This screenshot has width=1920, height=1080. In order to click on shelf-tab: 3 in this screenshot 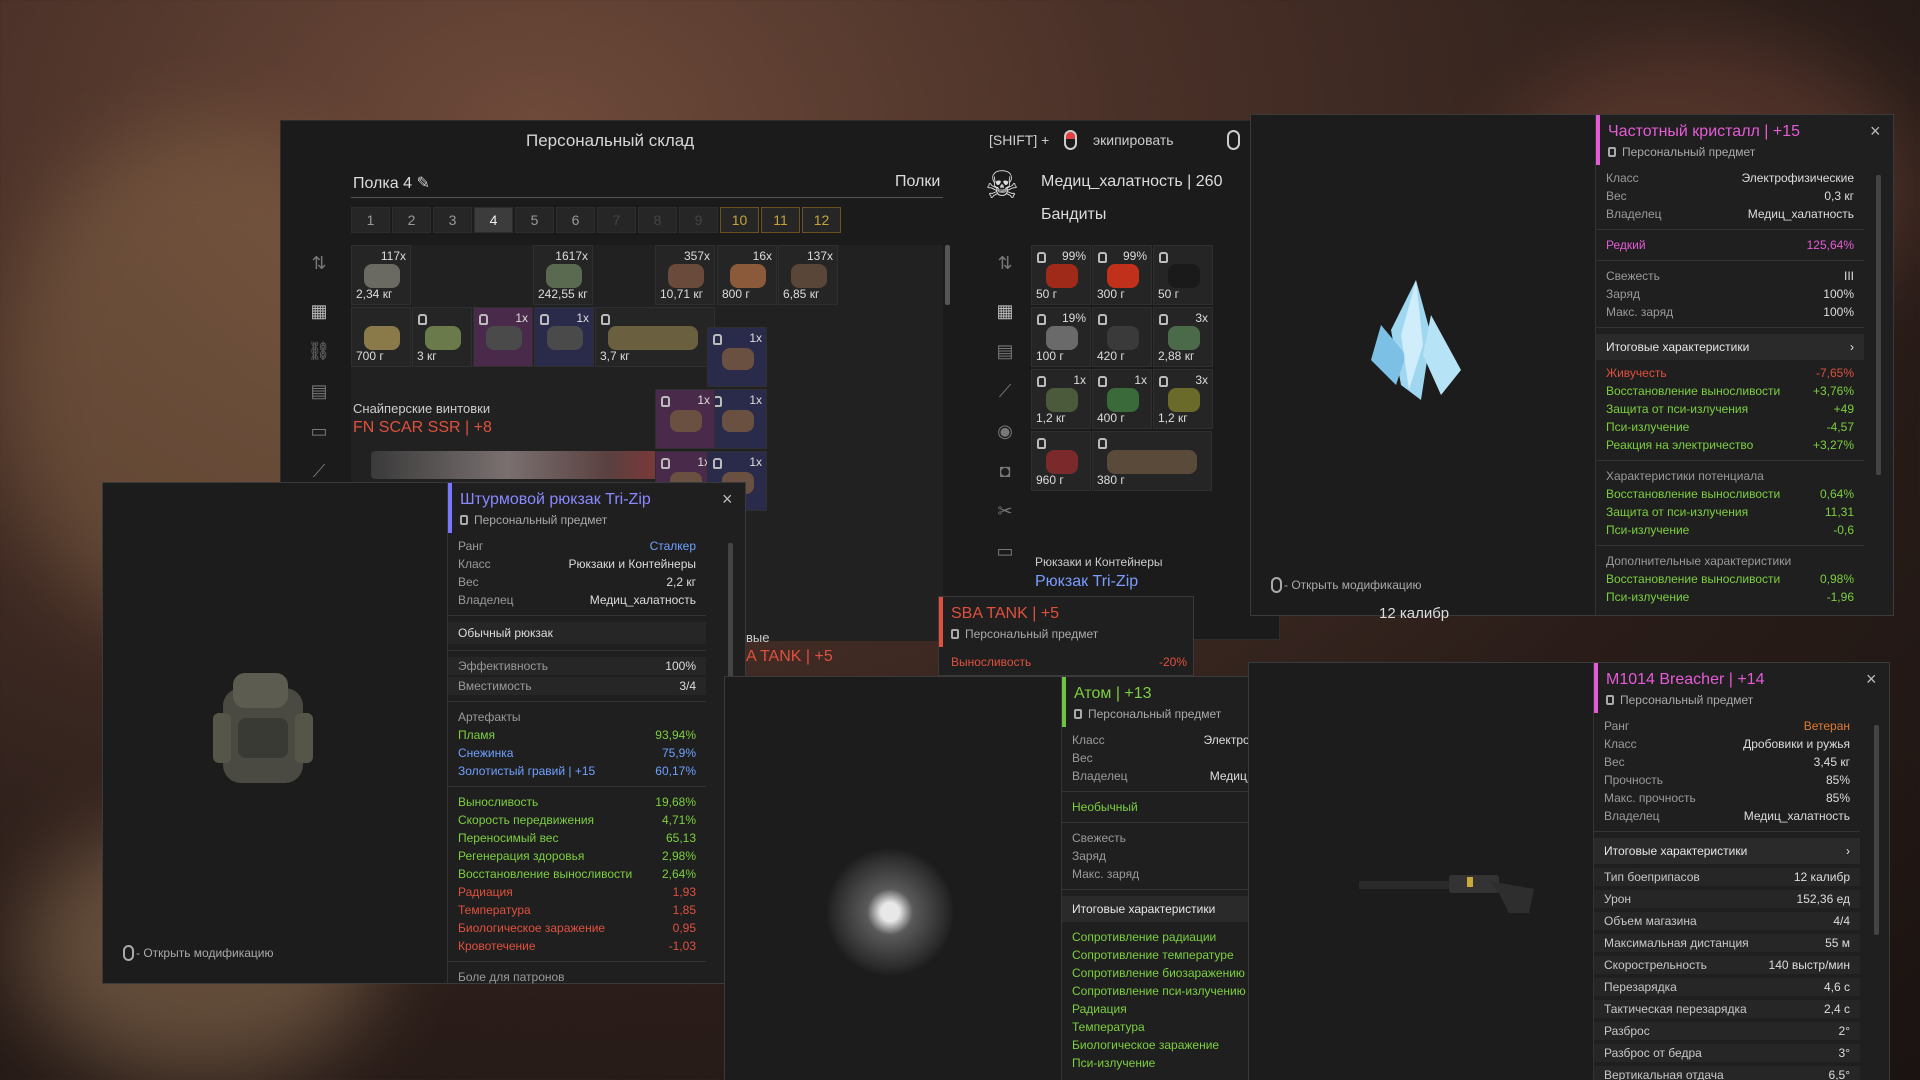, I will do `click(452, 220)`.